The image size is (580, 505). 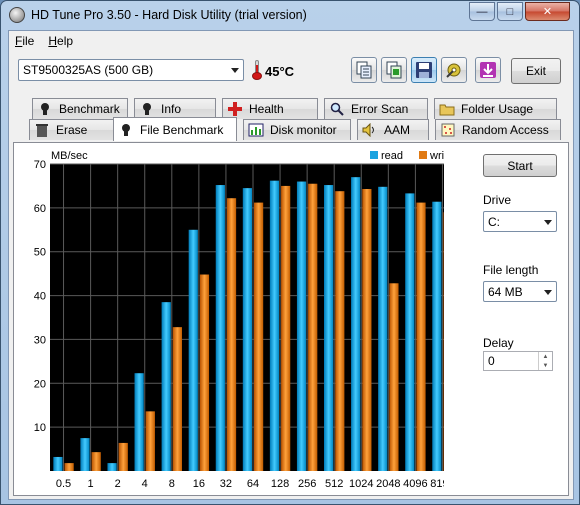 What do you see at coordinates (536, 71) in the screenshot?
I see `exit-button: Exit` at bounding box center [536, 71].